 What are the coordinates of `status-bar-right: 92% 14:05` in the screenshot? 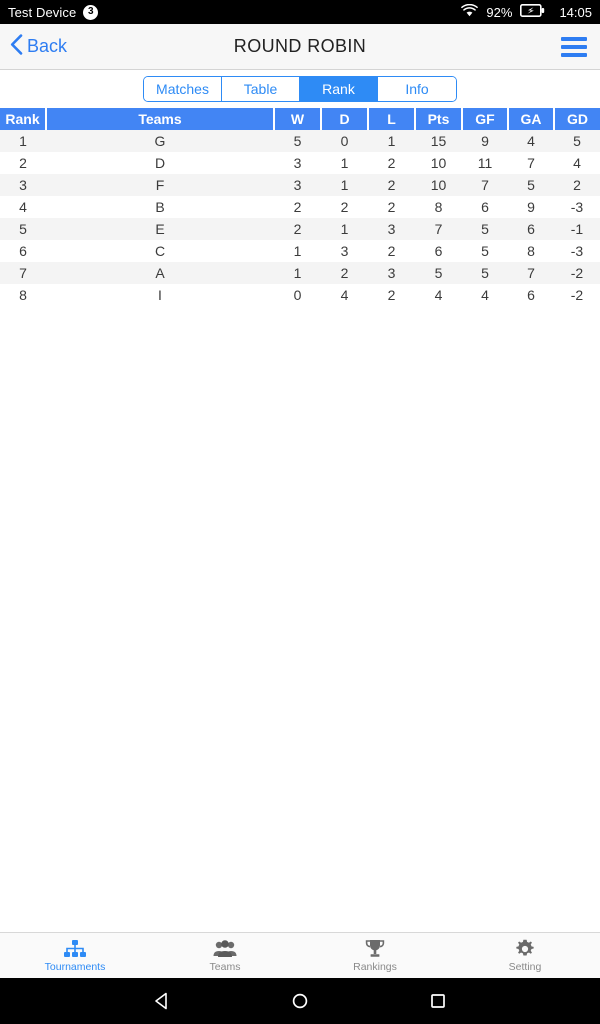 It's located at (526, 11).